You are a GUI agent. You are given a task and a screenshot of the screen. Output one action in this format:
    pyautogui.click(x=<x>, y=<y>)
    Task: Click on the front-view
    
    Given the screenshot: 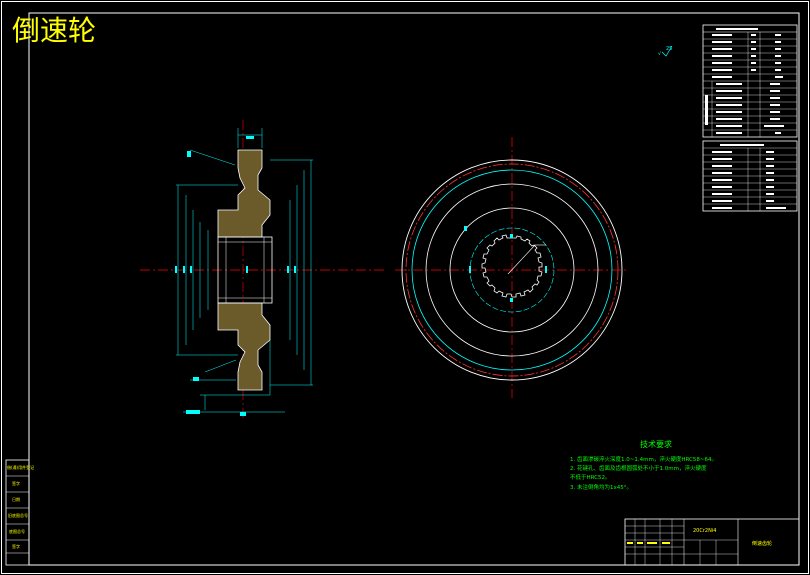 What is the action you would take?
    pyautogui.click(x=511, y=267)
    